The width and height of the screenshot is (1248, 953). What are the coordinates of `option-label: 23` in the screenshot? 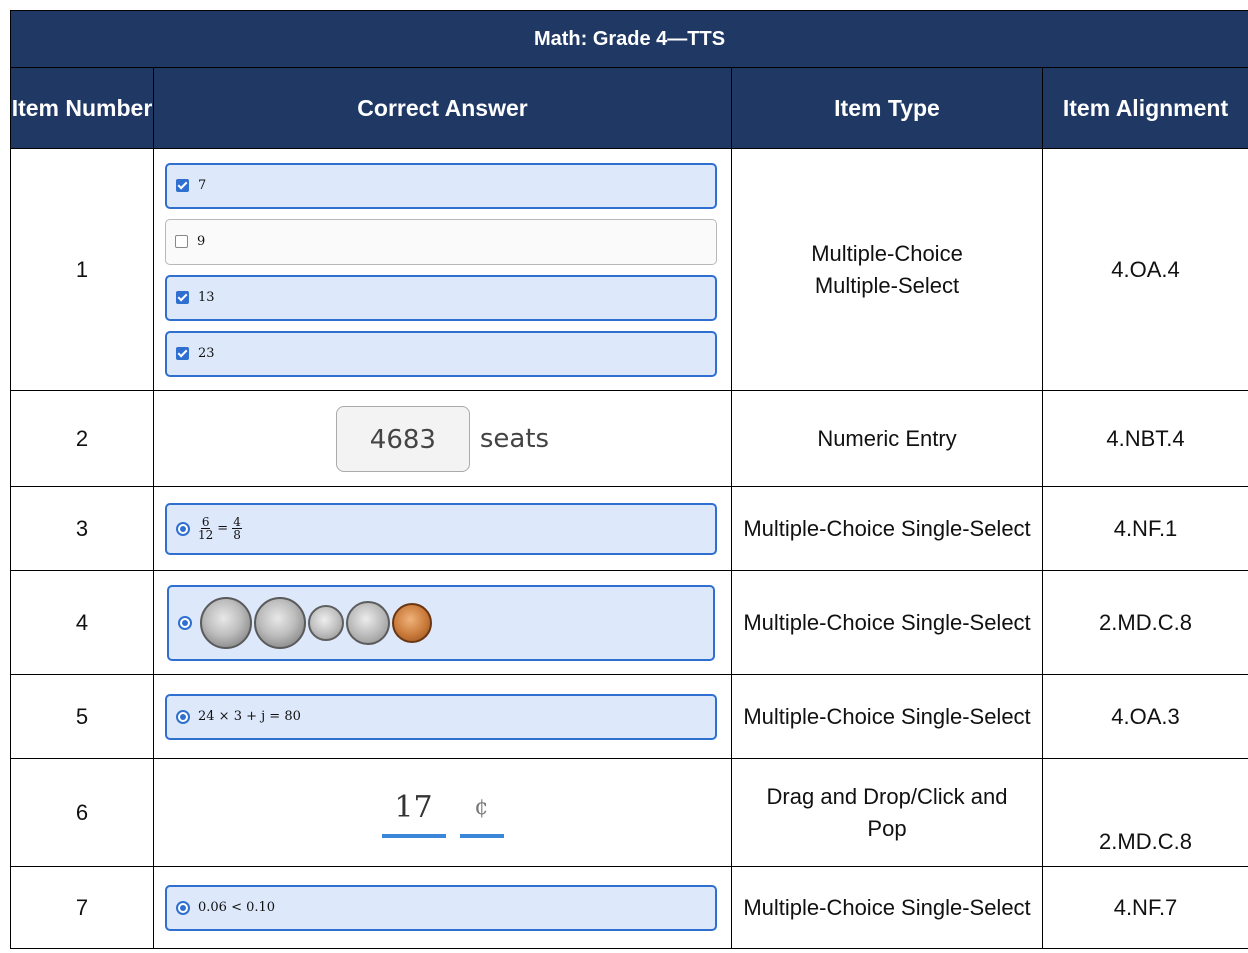 It's located at (206, 353).